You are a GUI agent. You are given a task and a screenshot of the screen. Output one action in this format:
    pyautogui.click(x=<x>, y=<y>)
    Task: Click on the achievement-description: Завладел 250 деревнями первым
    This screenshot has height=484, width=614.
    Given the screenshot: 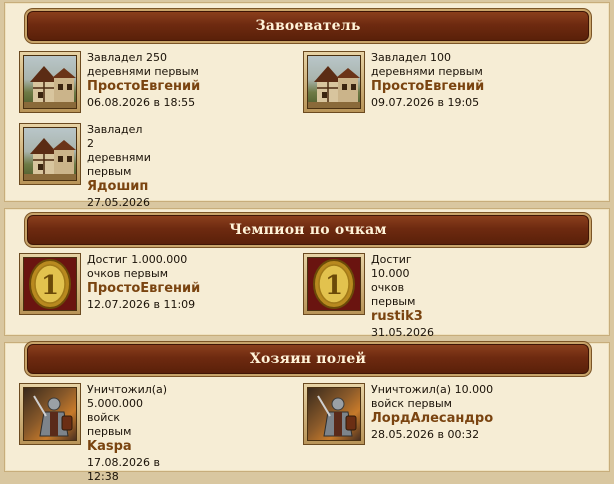 What is the action you would take?
    pyautogui.click(x=143, y=64)
    